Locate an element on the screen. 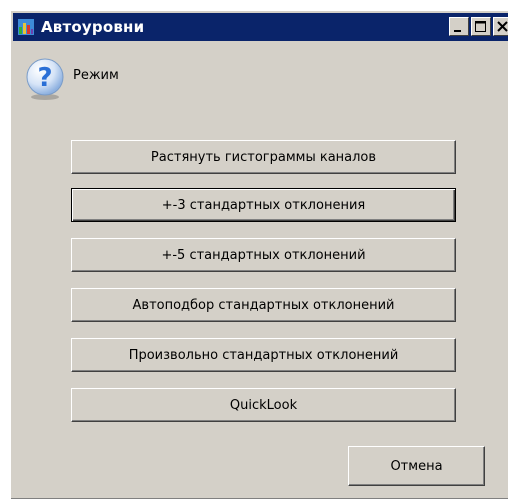  maximize-button is located at coordinates (481, 26).